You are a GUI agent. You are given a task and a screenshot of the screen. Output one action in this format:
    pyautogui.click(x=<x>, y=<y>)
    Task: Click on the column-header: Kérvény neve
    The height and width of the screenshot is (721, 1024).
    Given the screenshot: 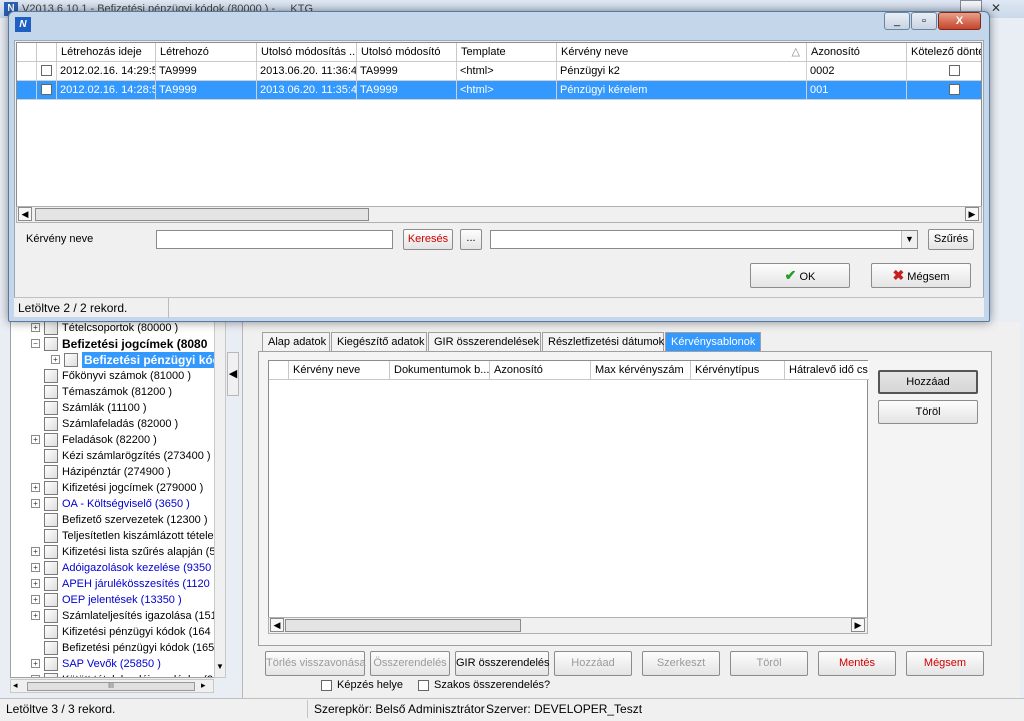 What is the action you would take?
    pyautogui.click(x=339, y=370)
    